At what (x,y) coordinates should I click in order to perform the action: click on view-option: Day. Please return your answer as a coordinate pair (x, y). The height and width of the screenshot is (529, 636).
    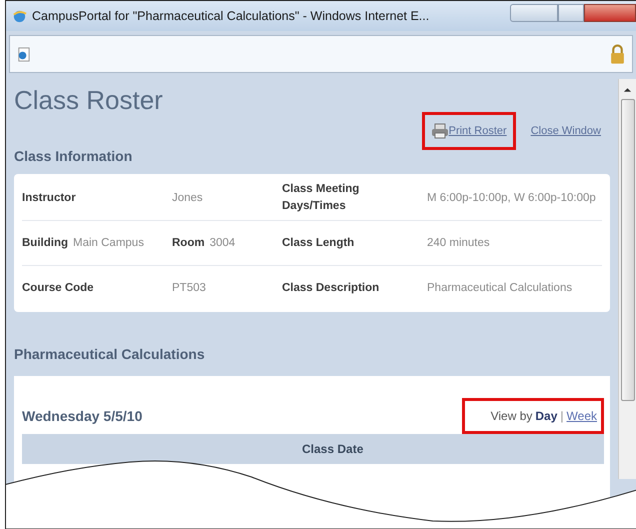
    Looking at the image, I should click on (546, 416).